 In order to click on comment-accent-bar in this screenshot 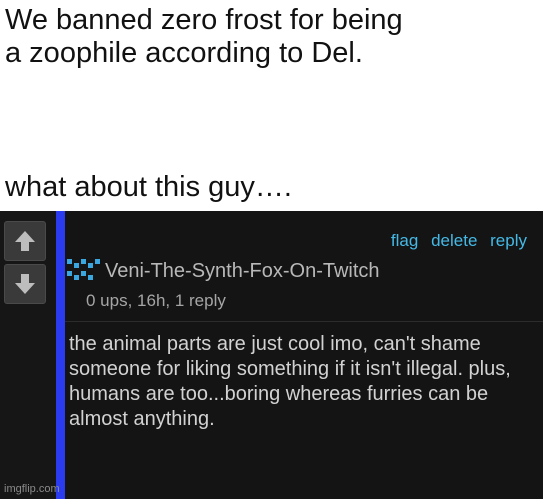, I will do `click(60, 355)`.